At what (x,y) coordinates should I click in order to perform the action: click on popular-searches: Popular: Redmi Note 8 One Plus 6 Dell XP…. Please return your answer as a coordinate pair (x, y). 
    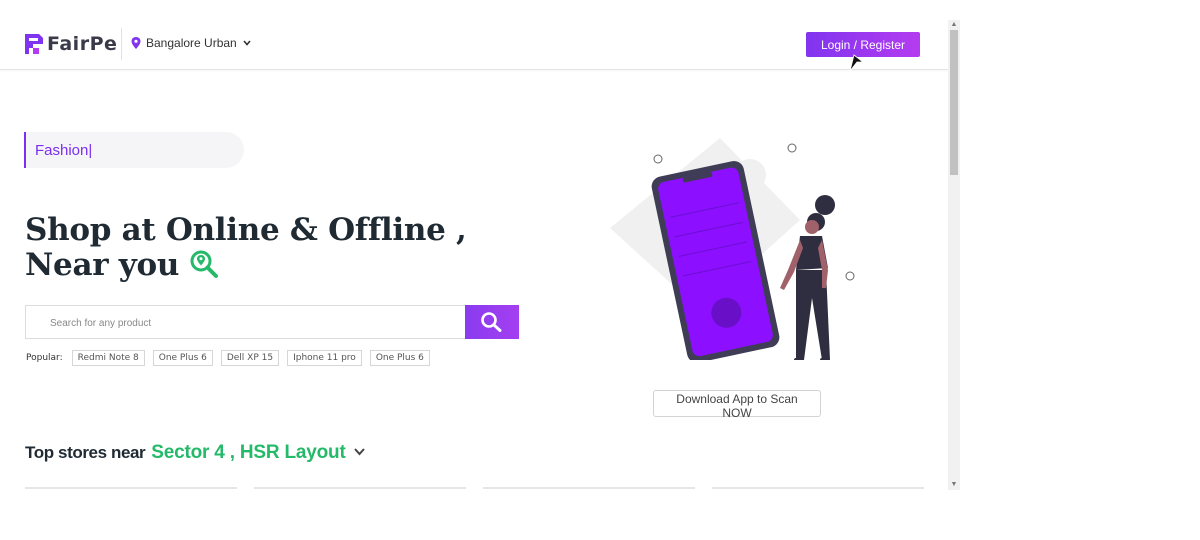
    Looking at the image, I should click on (232, 358).